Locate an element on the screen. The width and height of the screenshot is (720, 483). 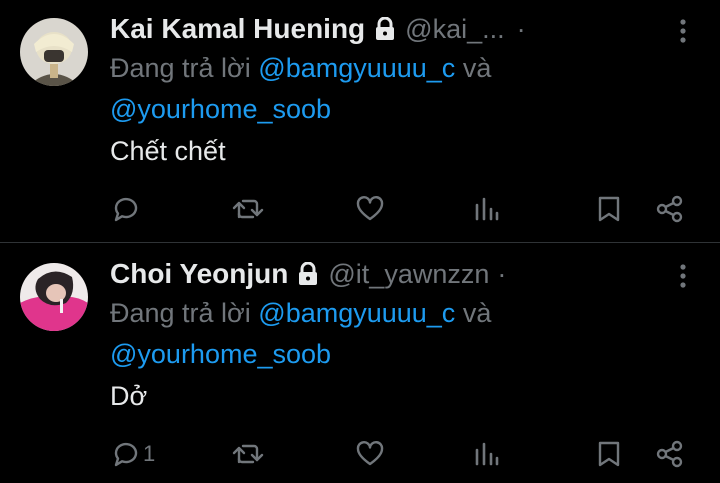
display-name: Kai Kamal Huening is located at coordinates (237, 29).